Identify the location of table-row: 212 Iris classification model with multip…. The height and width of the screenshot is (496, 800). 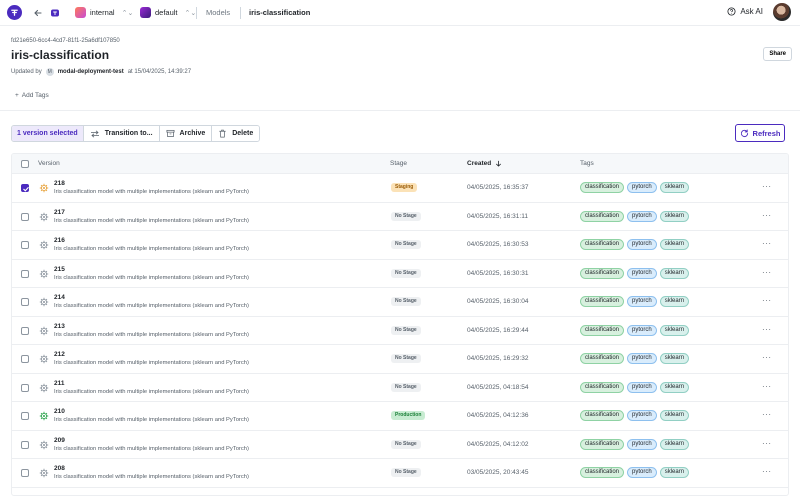
(400, 359).